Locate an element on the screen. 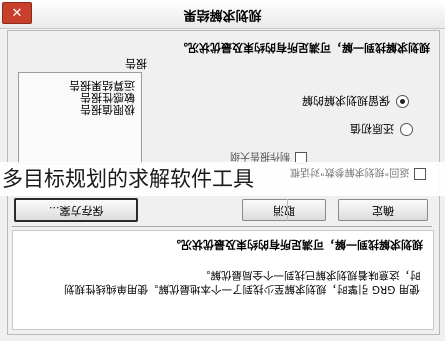  report-listbox: 运算结果报告 敏感性报告 极限值报告 is located at coordinates (80, 118).